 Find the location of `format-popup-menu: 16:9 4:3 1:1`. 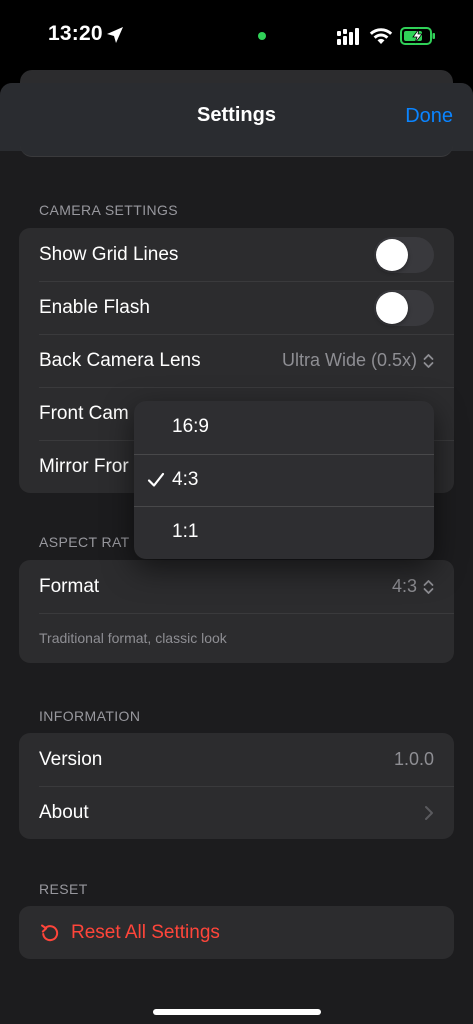

format-popup-menu: 16:9 4:3 1:1 is located at coordinates (284, 480).